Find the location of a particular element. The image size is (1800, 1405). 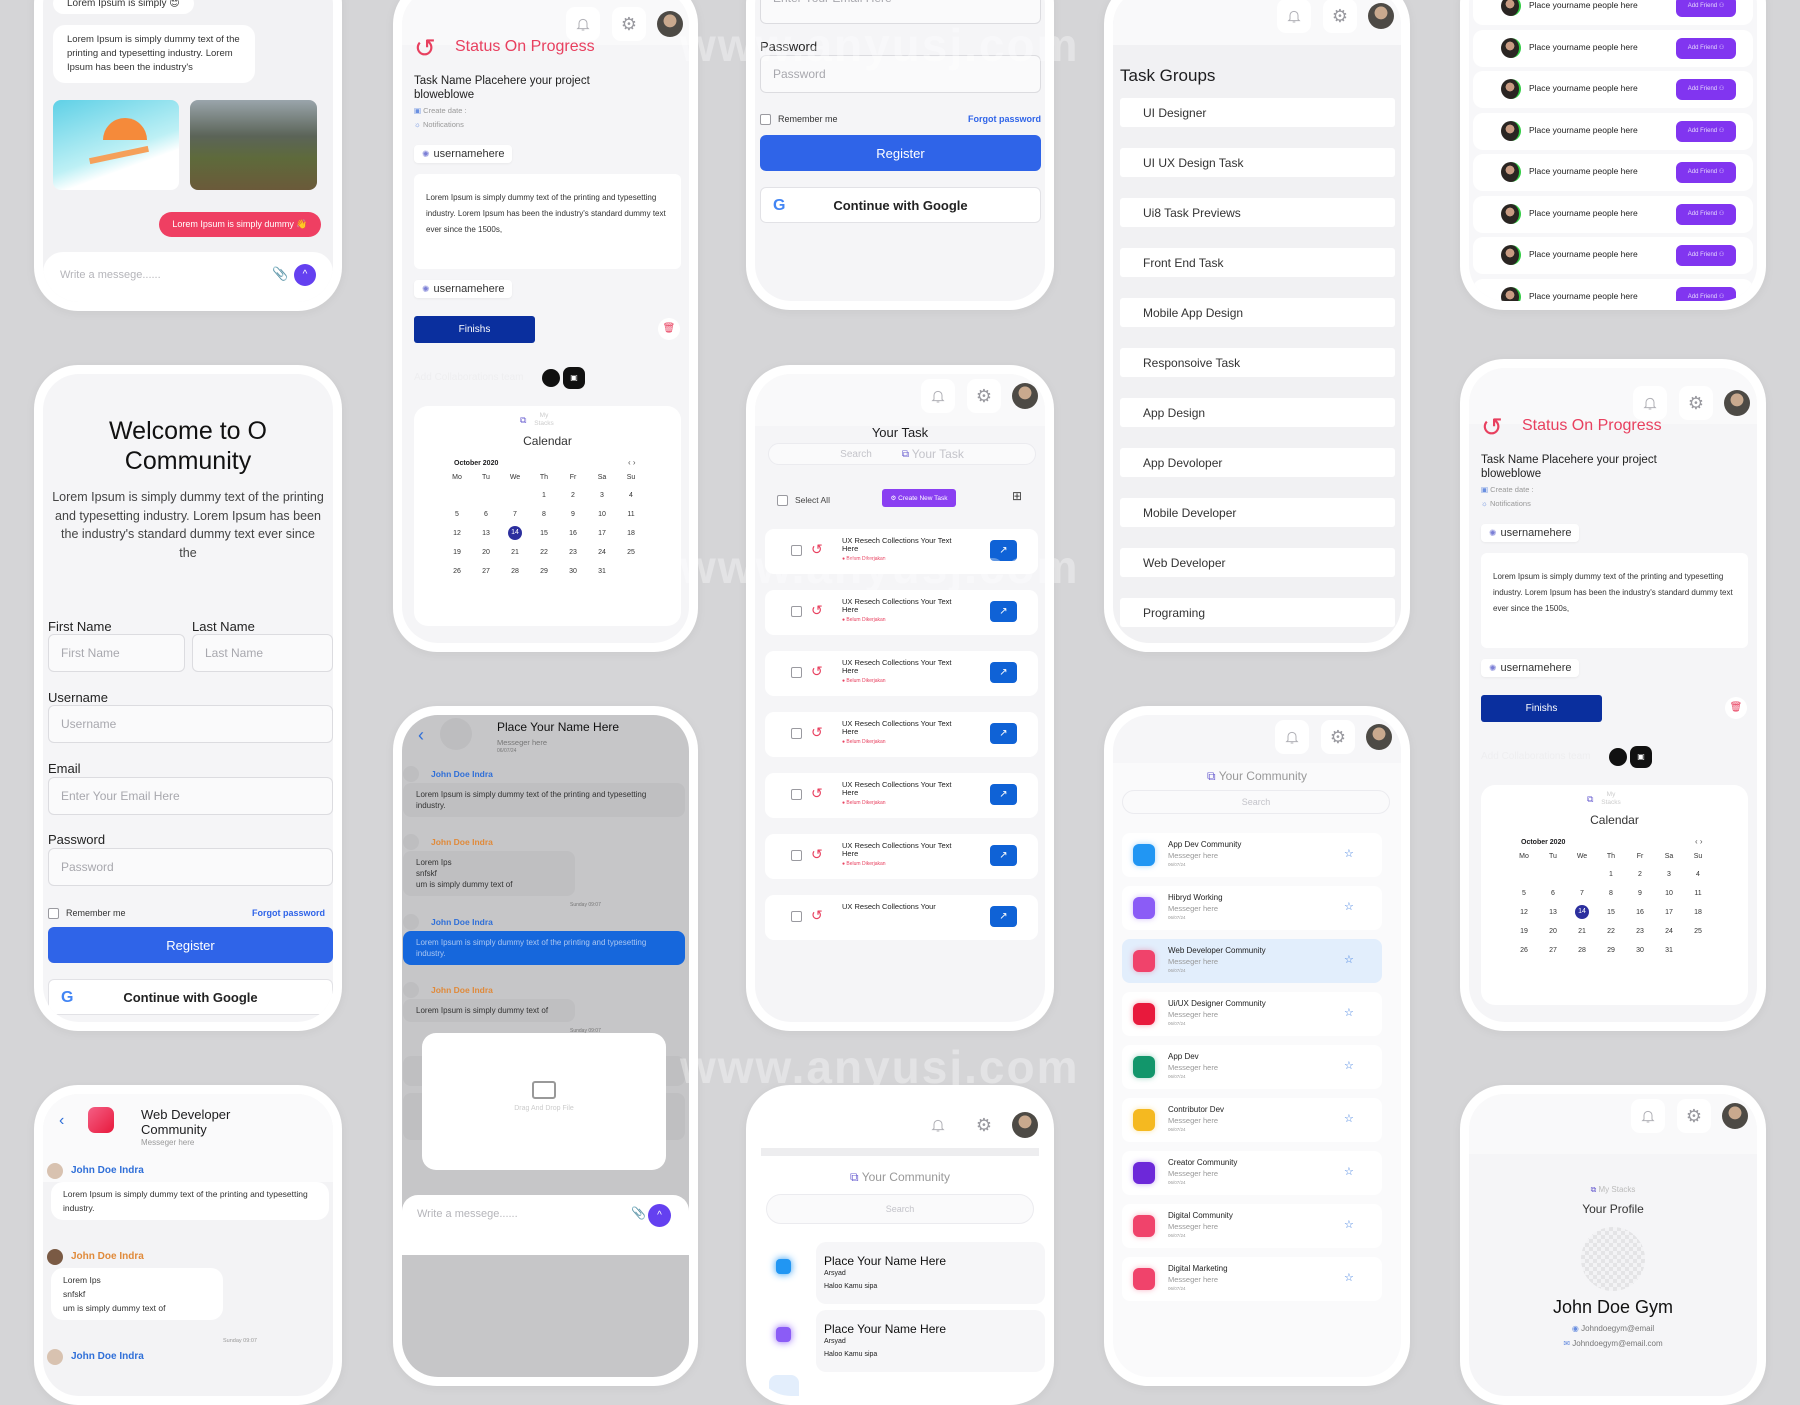

file-dropzone: Drag And Drop File is located at coordinates (544, 1101).